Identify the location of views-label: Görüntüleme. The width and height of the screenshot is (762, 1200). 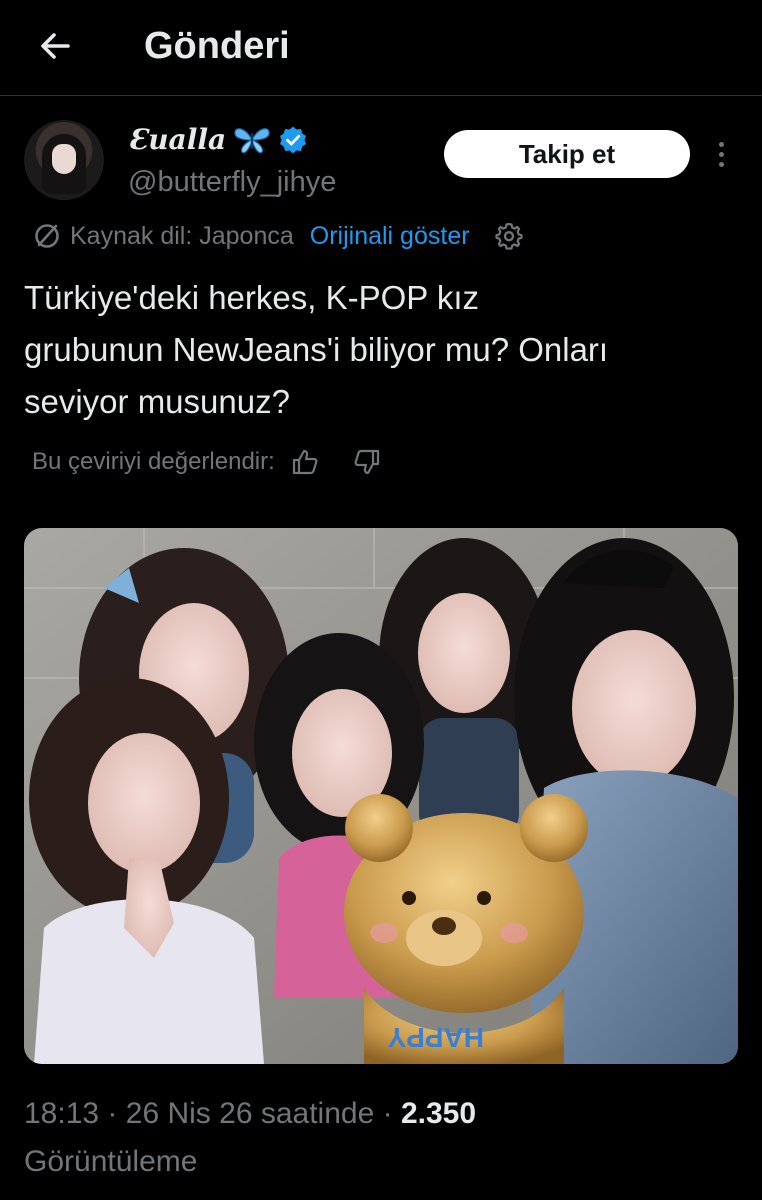
(111, 1161).